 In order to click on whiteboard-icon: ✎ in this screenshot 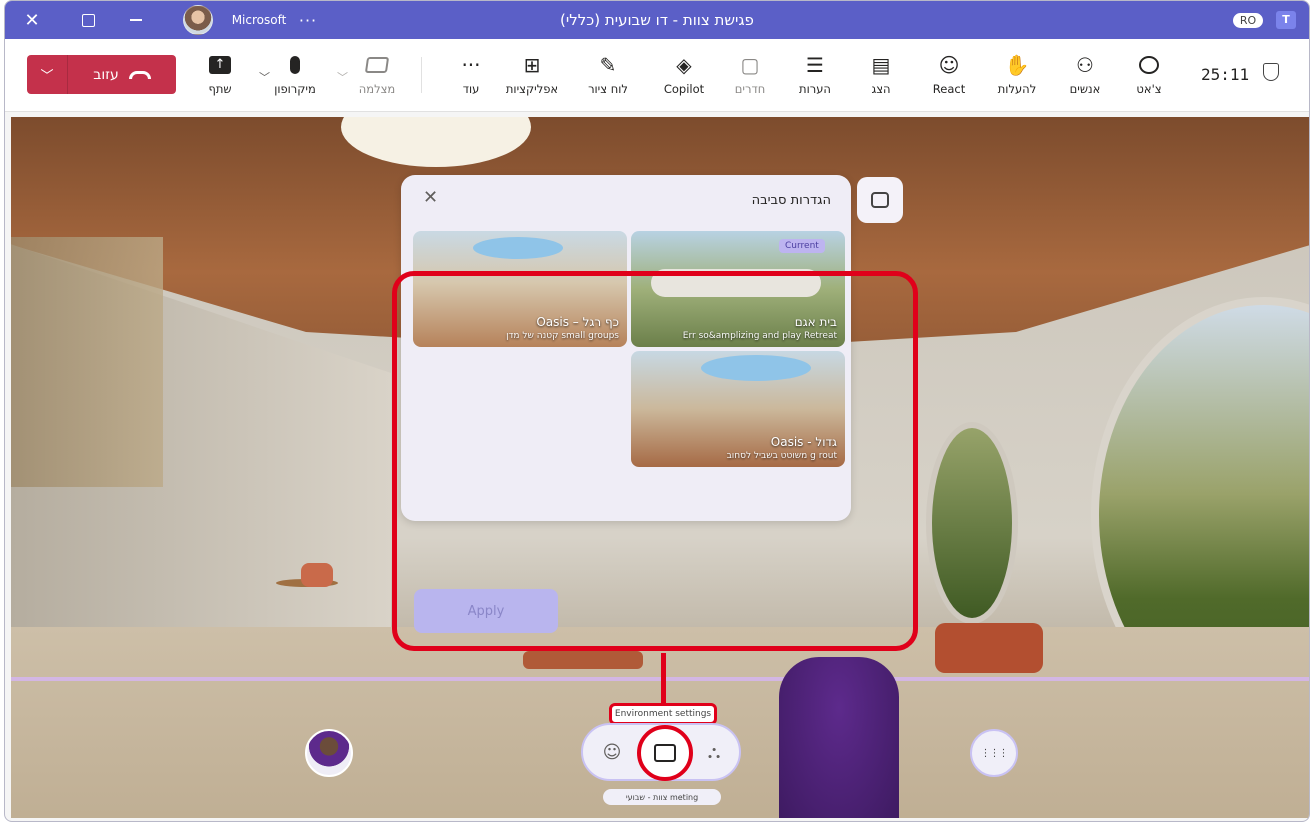, I will do `click(608, 65)`.